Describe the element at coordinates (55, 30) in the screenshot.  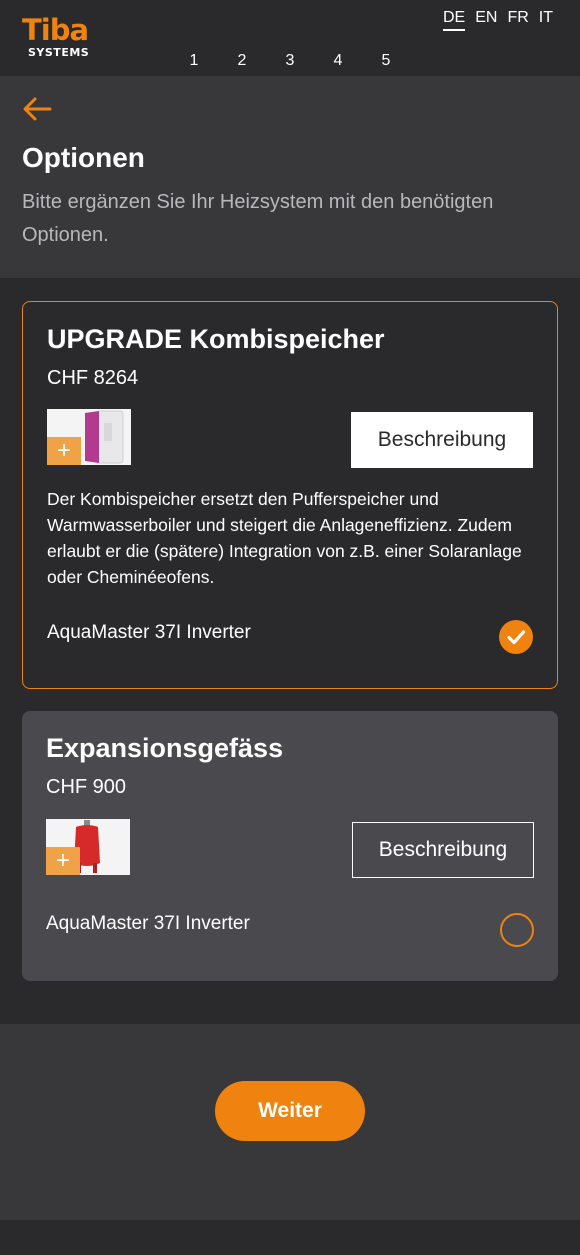
I see `brand-name: Tiba` at that location.